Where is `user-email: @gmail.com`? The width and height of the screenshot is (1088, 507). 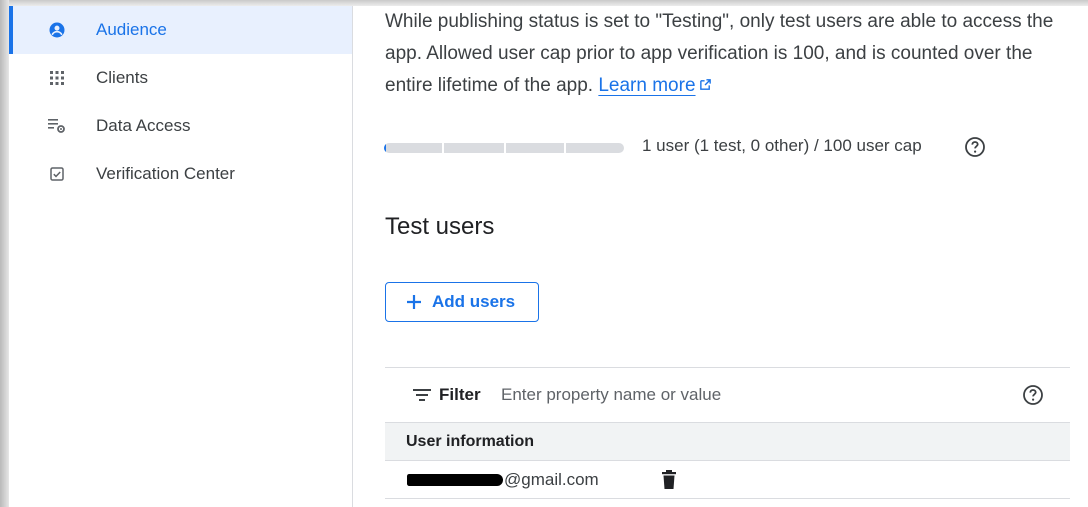 user-email: @gmail.com is located at coordinates (503, 480).